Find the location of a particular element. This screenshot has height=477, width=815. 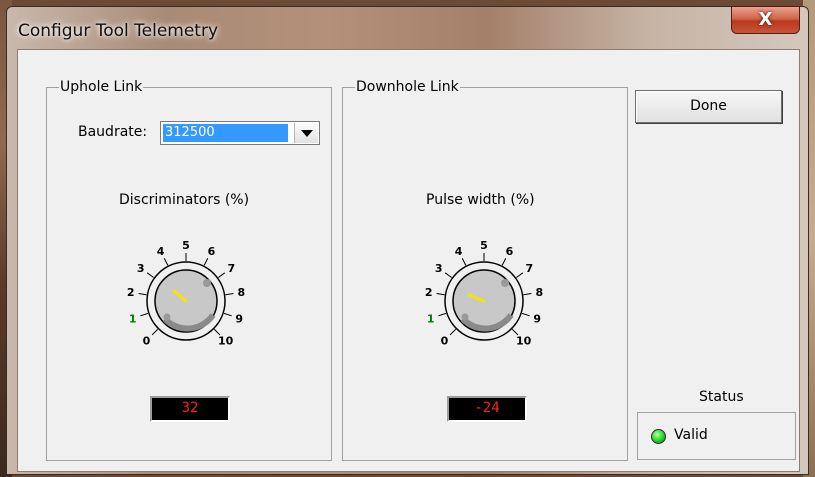

baudrate-selected-value: 312500 is located at coordinates (225, 133).